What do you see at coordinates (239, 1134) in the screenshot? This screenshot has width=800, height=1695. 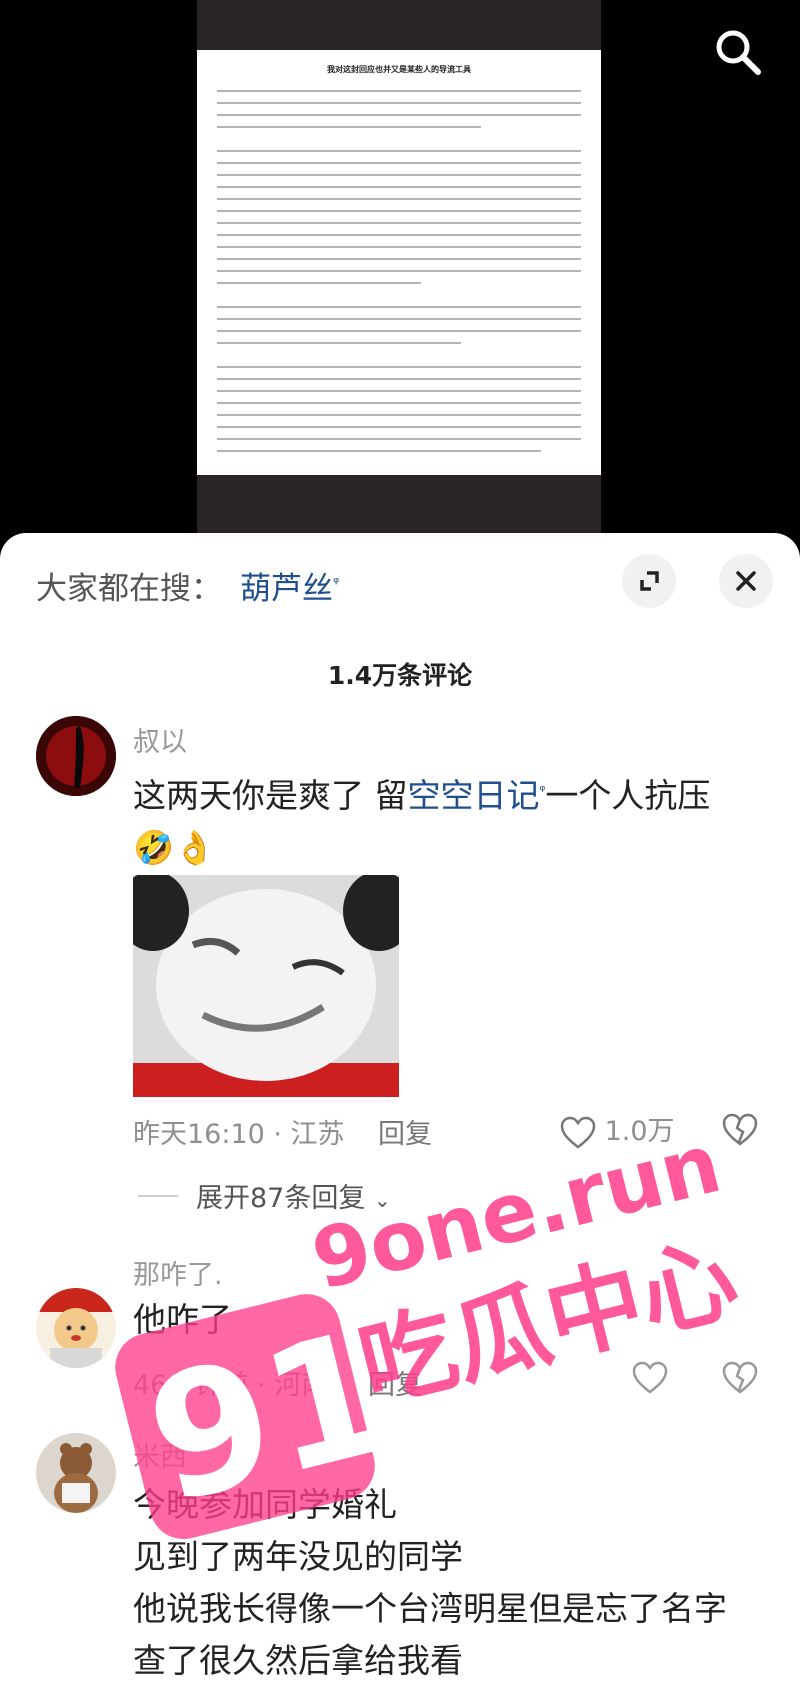 I see `comment-meta: 昨天16:10 · 江苏` at bounding box center [239, 1134].